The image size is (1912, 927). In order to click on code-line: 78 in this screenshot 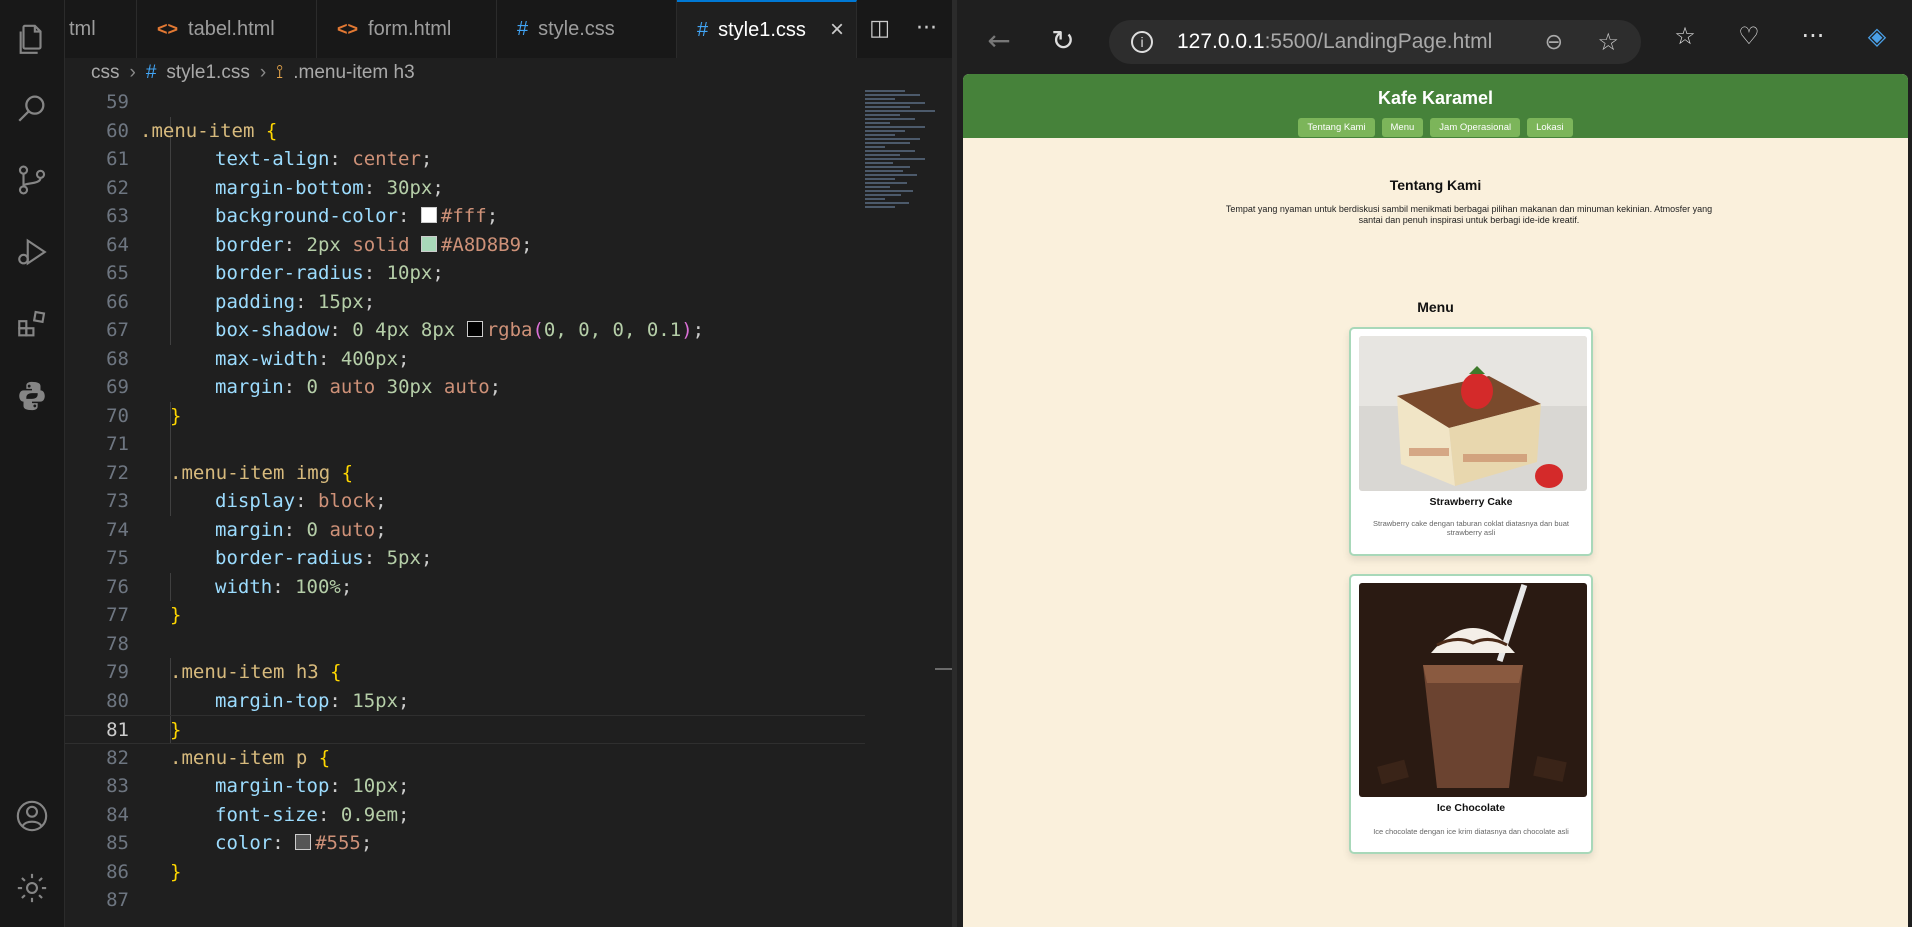, I will do `click(465, 644)`.